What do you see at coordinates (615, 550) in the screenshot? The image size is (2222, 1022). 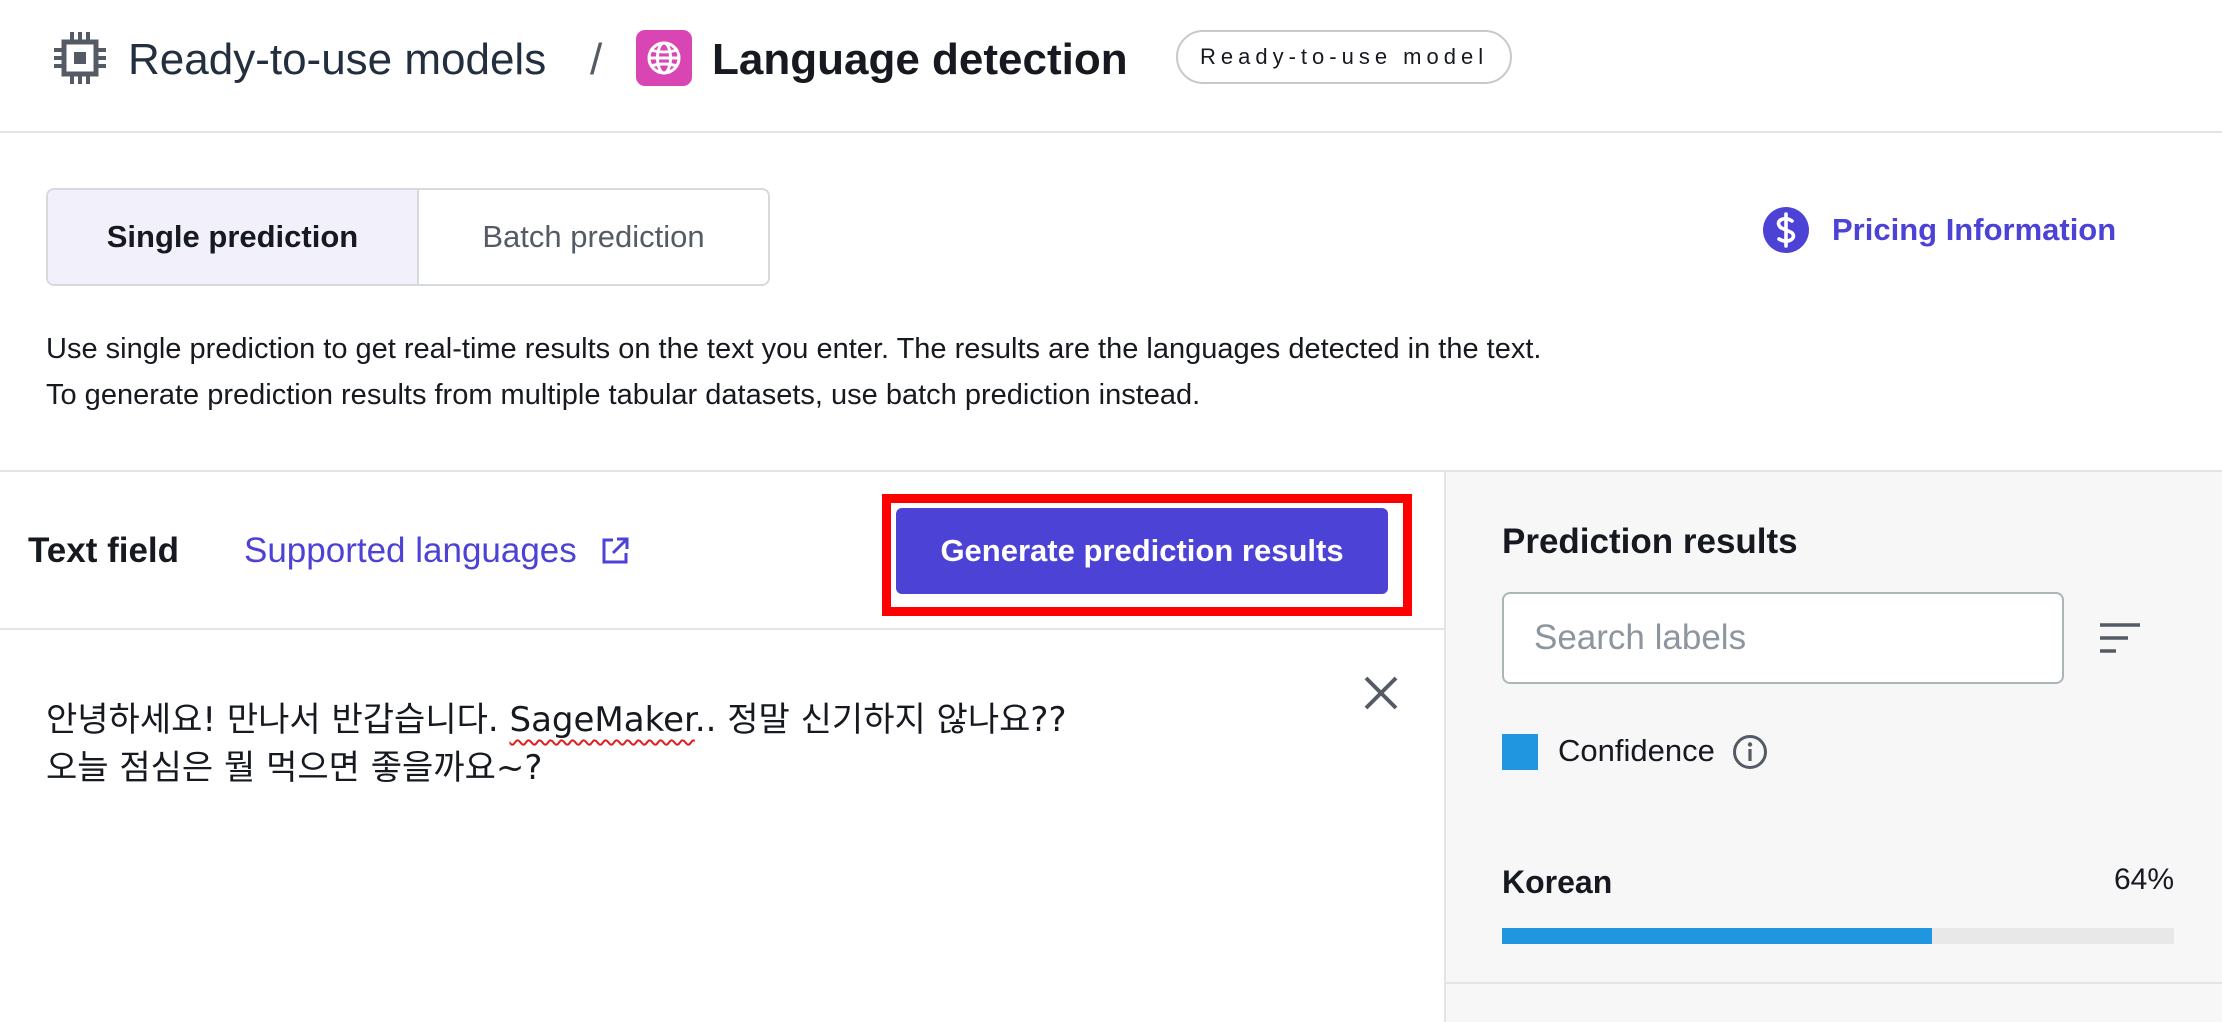 I see `external-link-icon` at bounding box center [615, 550].